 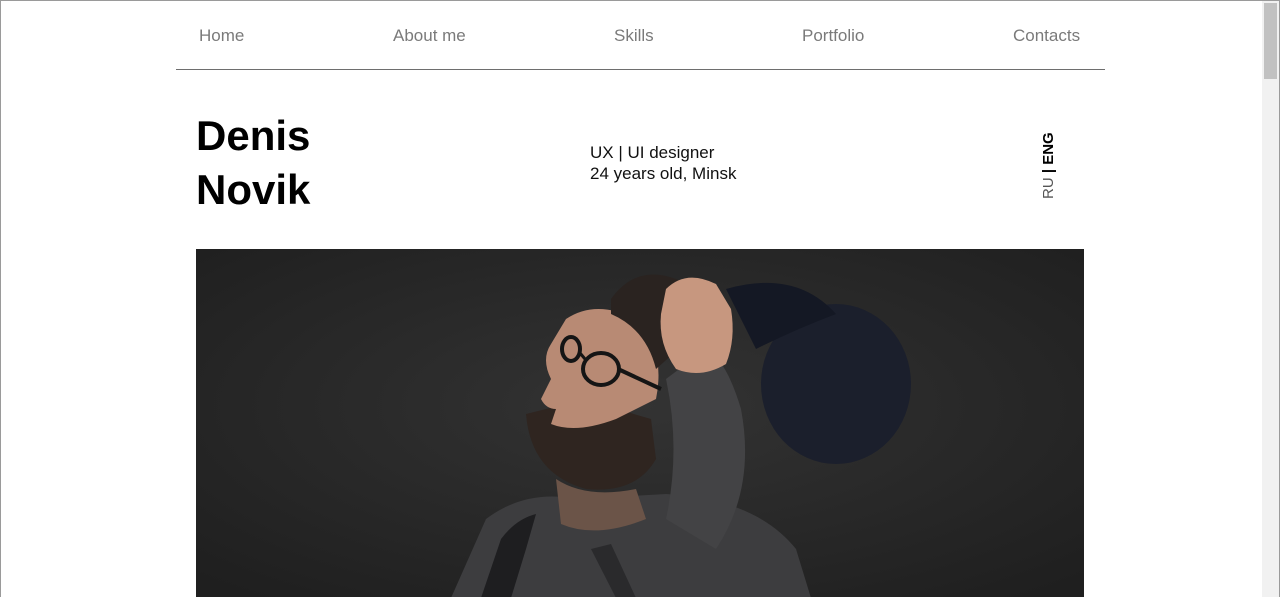 I want to click on nav-skills-link: Skills, so click(x=634, y=36).